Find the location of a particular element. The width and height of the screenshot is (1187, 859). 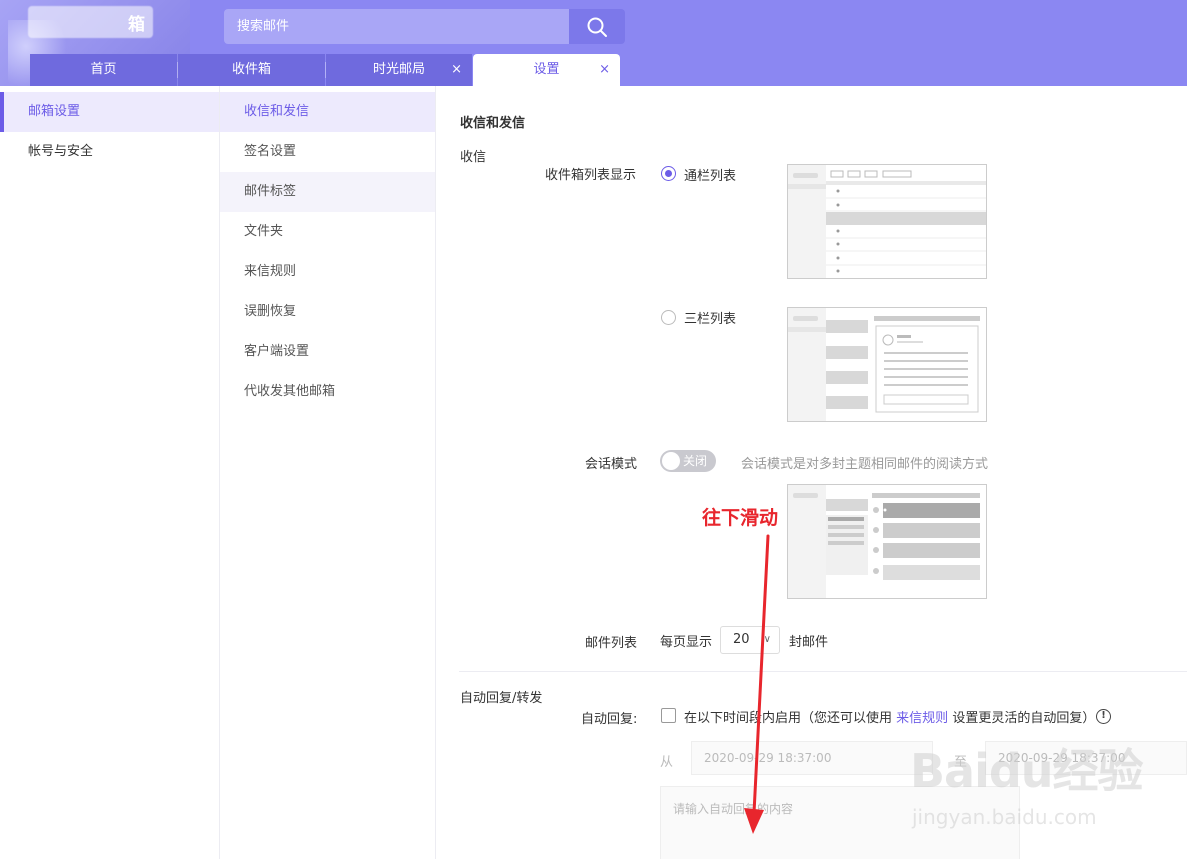

tab-bar: 首页 收件箱 时光邮局 × 设置 × is located at coordinates (593, 70).